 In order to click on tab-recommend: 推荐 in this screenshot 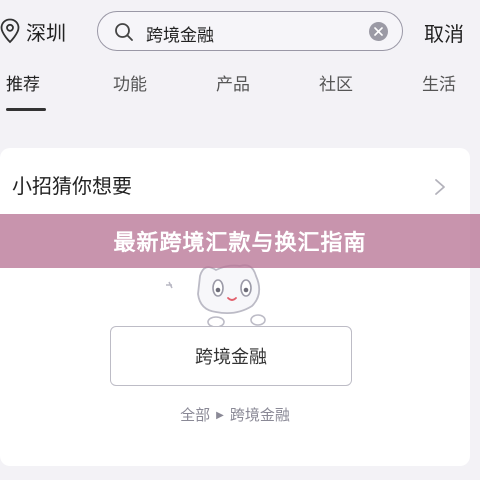, I will do `click(23, 82)`.